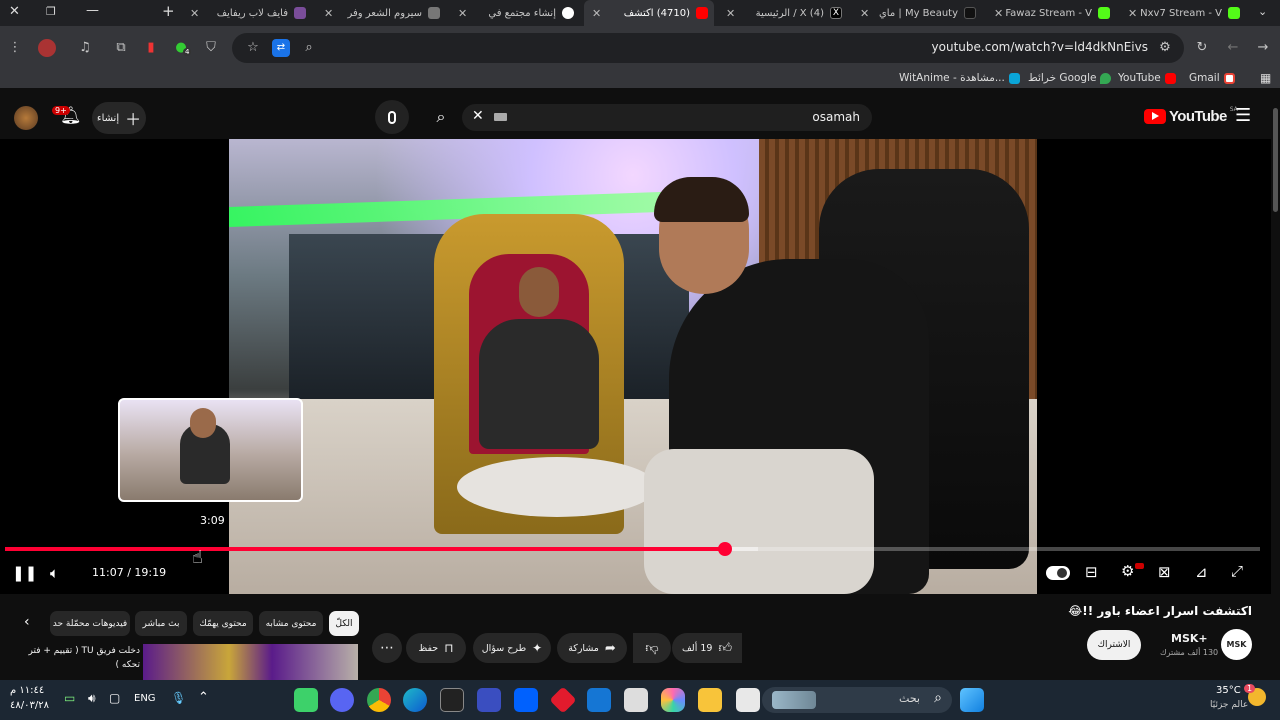  Describe the element at coordinates (1070, 78) in the screenshot. I see `bookmark-google-maps: خرائط Google` at that location.